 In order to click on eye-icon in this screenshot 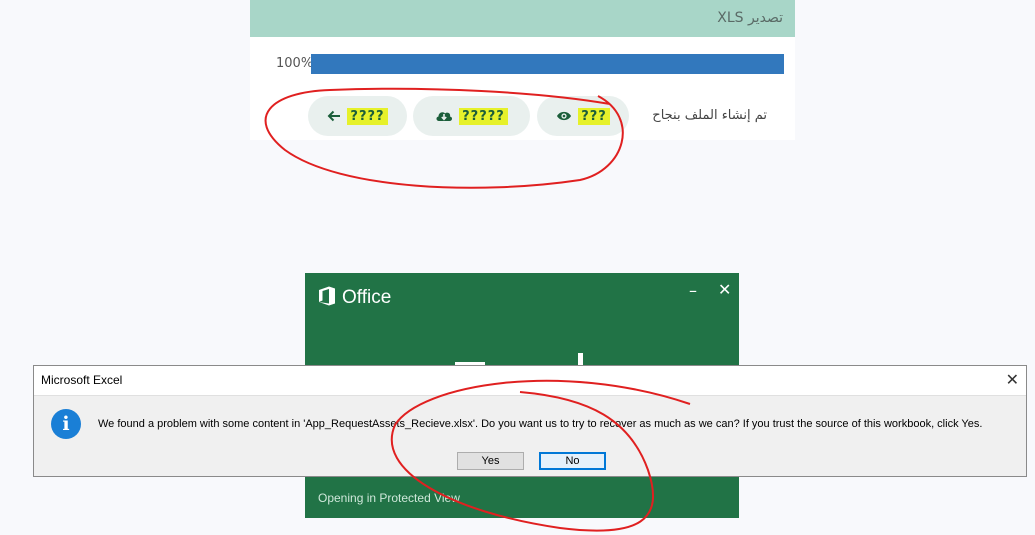, I will do `click(564, 116)`.